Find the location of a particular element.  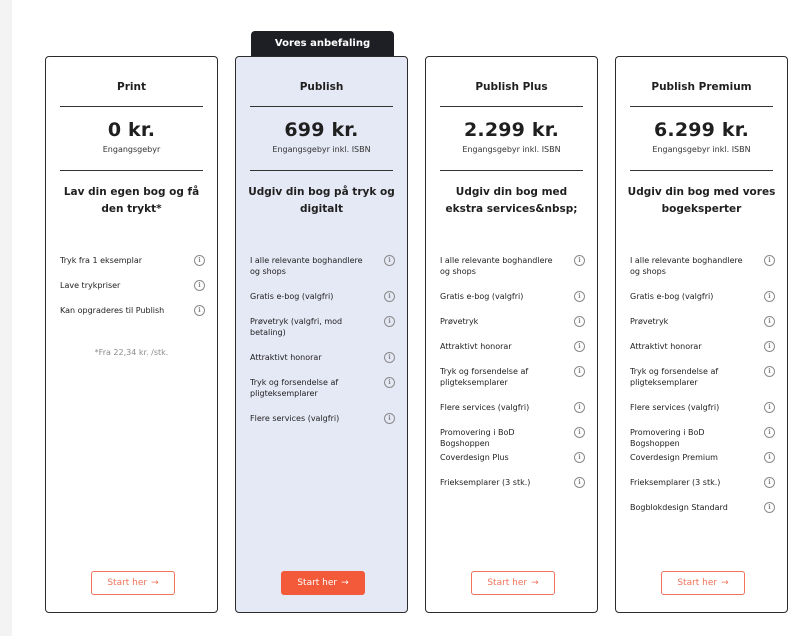

left-edge-strip is located at coordinates (6, 318).